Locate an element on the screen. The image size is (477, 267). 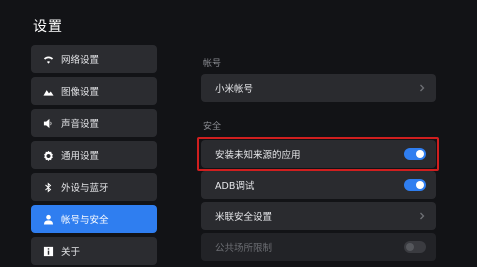
gear-icon is located at coordinates (48, 155).